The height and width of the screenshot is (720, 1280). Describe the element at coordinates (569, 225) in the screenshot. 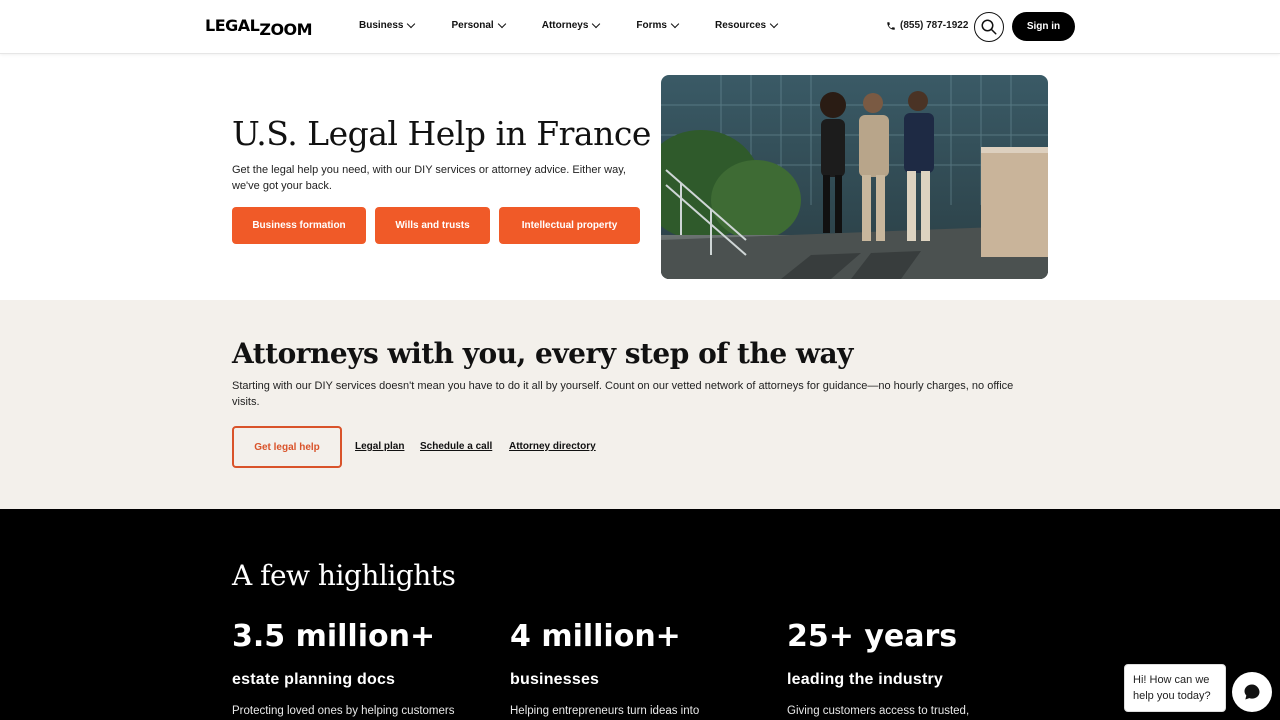

I see `intellectual-property-button: Intellectual property` at that location.